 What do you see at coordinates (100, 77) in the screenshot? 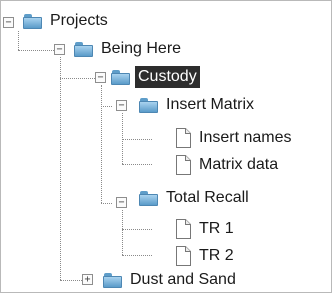
I see `collapse-custody-button: −` at bounding box center [100, 77].